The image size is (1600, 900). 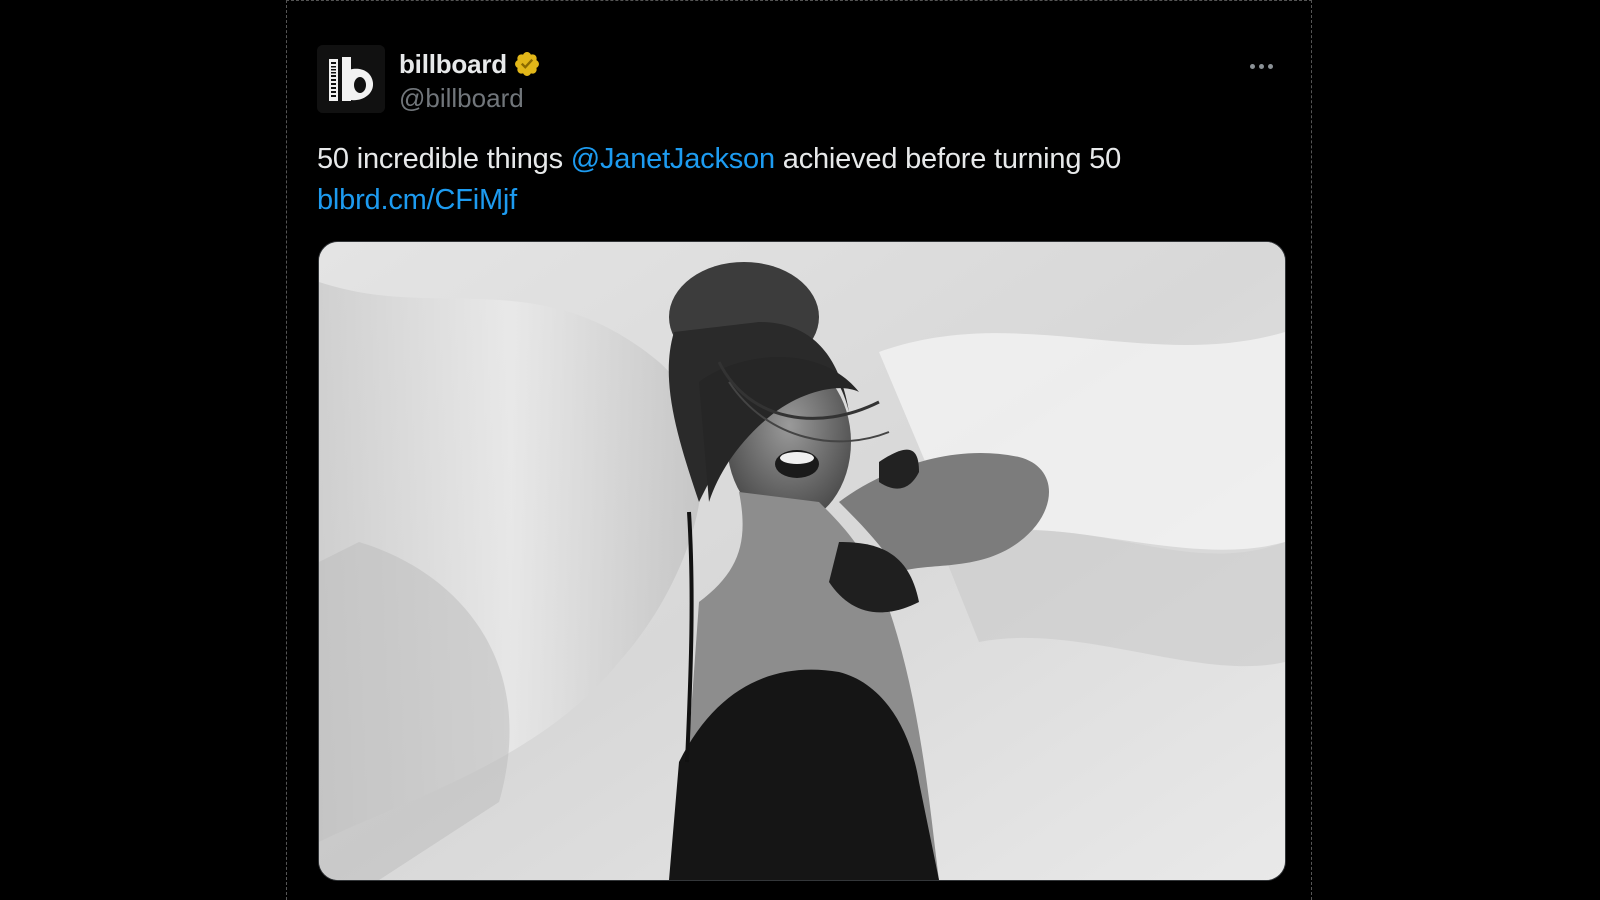 I want to click on tweet-text-part: achieved before turning 50, so click(x=947, y=159).